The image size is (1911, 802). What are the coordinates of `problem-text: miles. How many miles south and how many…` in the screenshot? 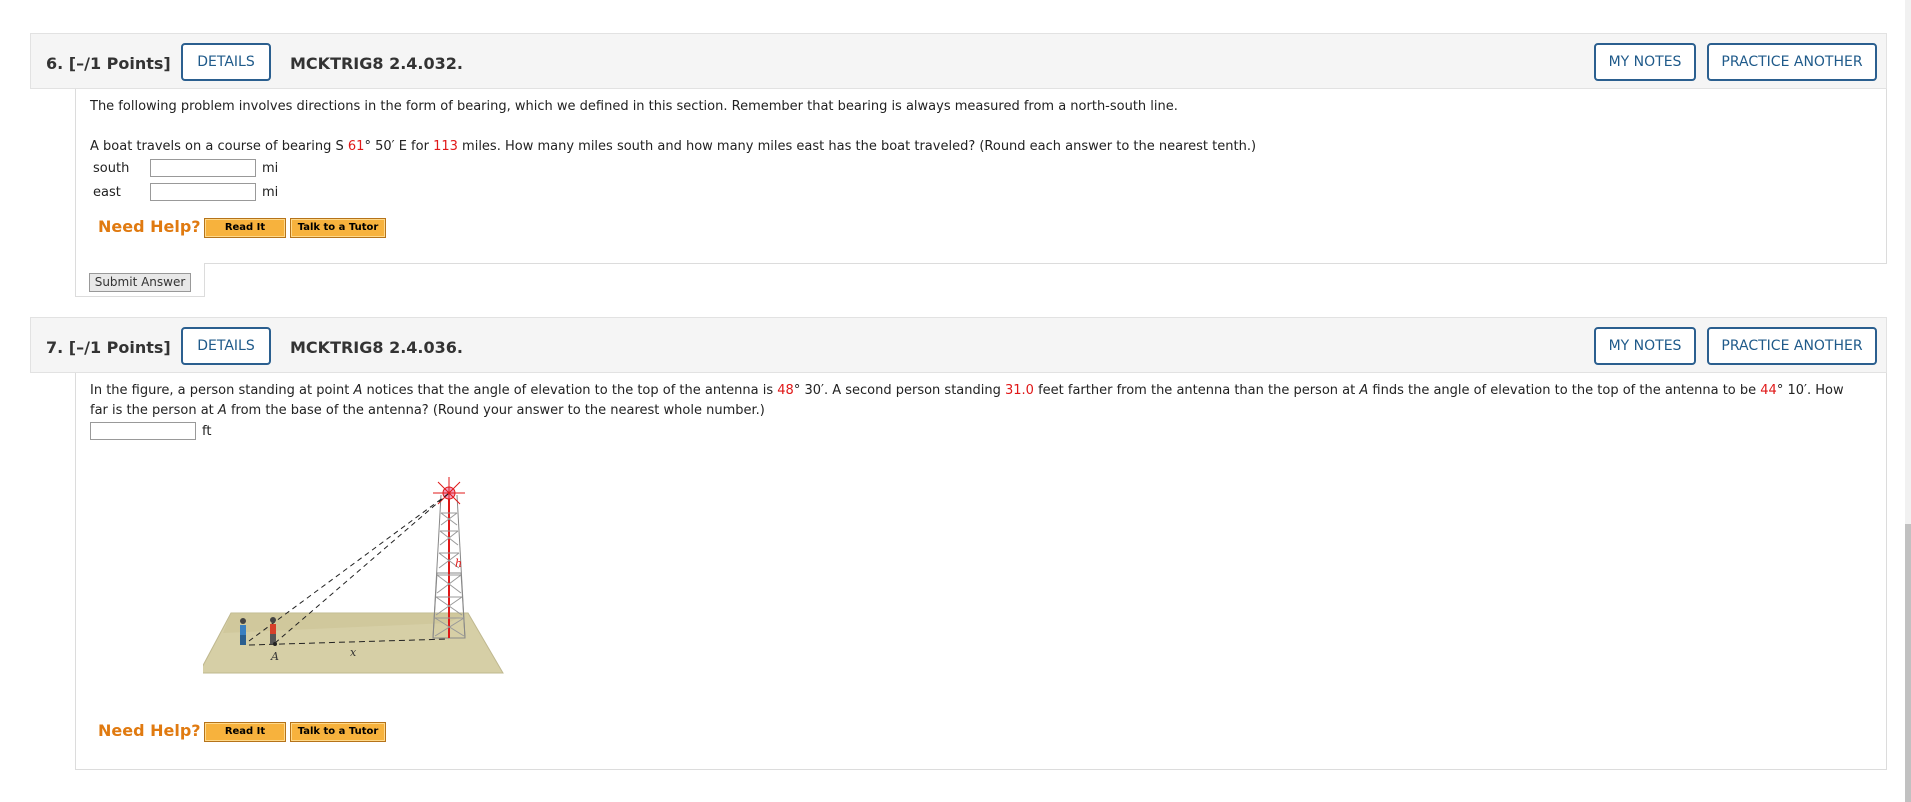 It's located at (857, 146).